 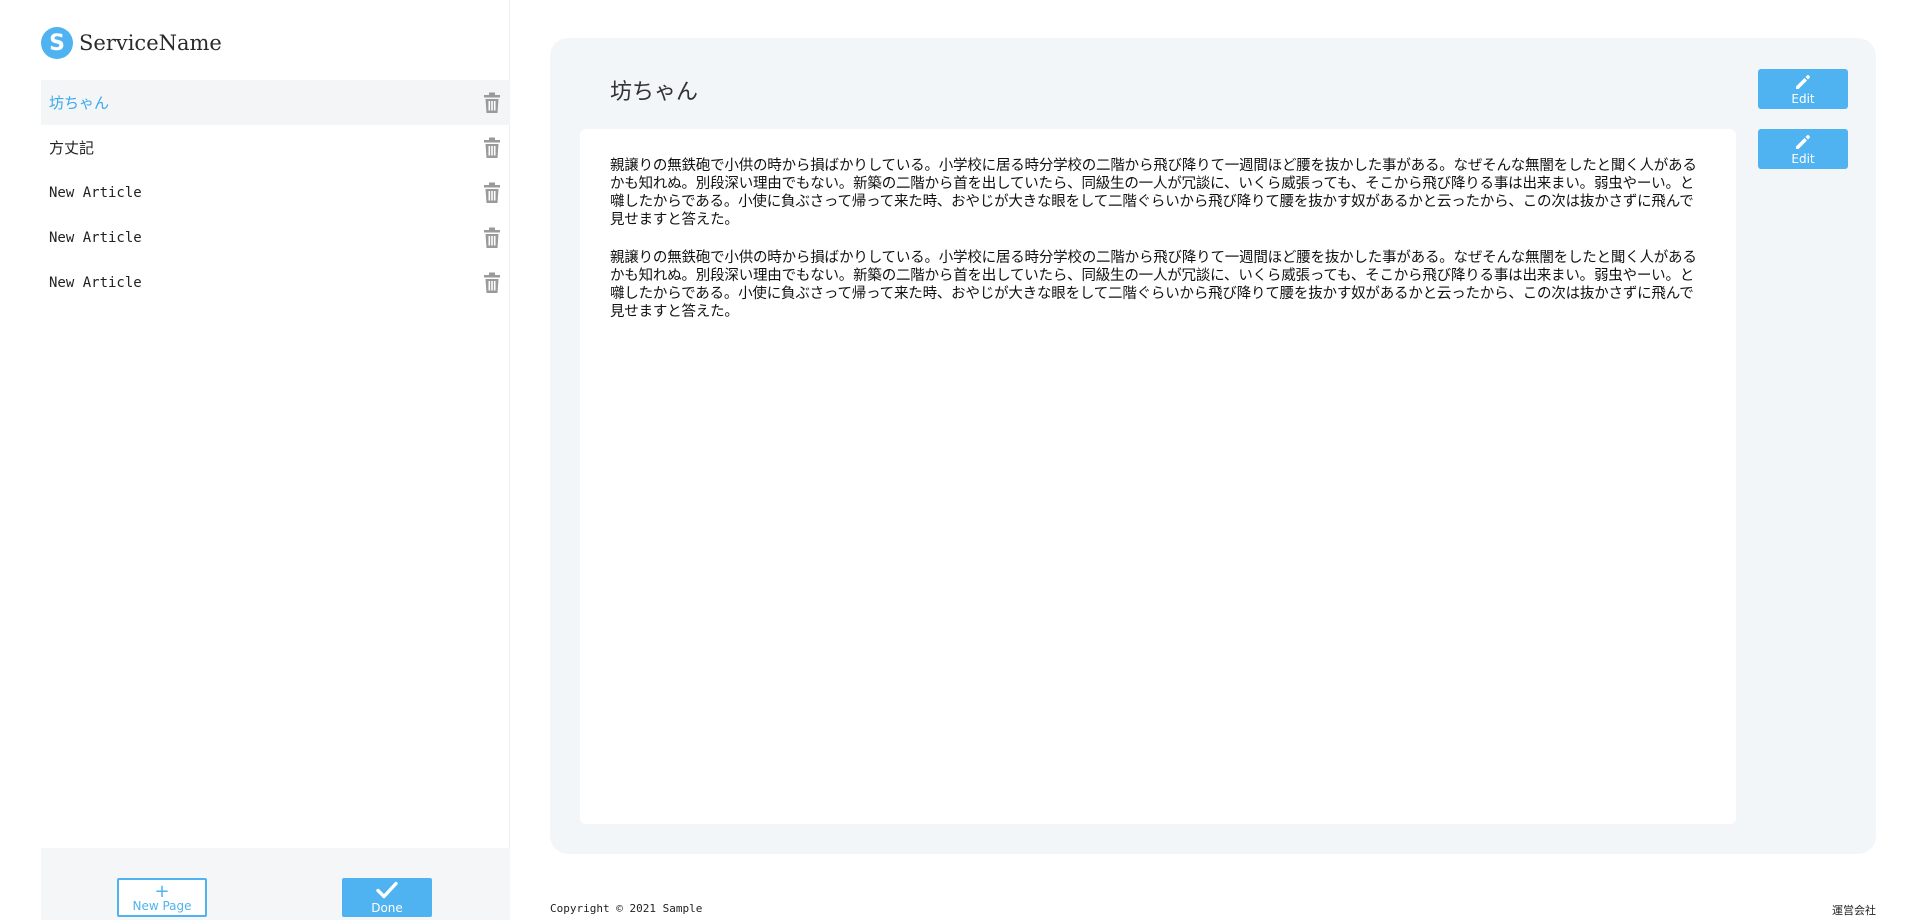 I want to click on edit-body-button: Edit, so click(x=1803, y=149).